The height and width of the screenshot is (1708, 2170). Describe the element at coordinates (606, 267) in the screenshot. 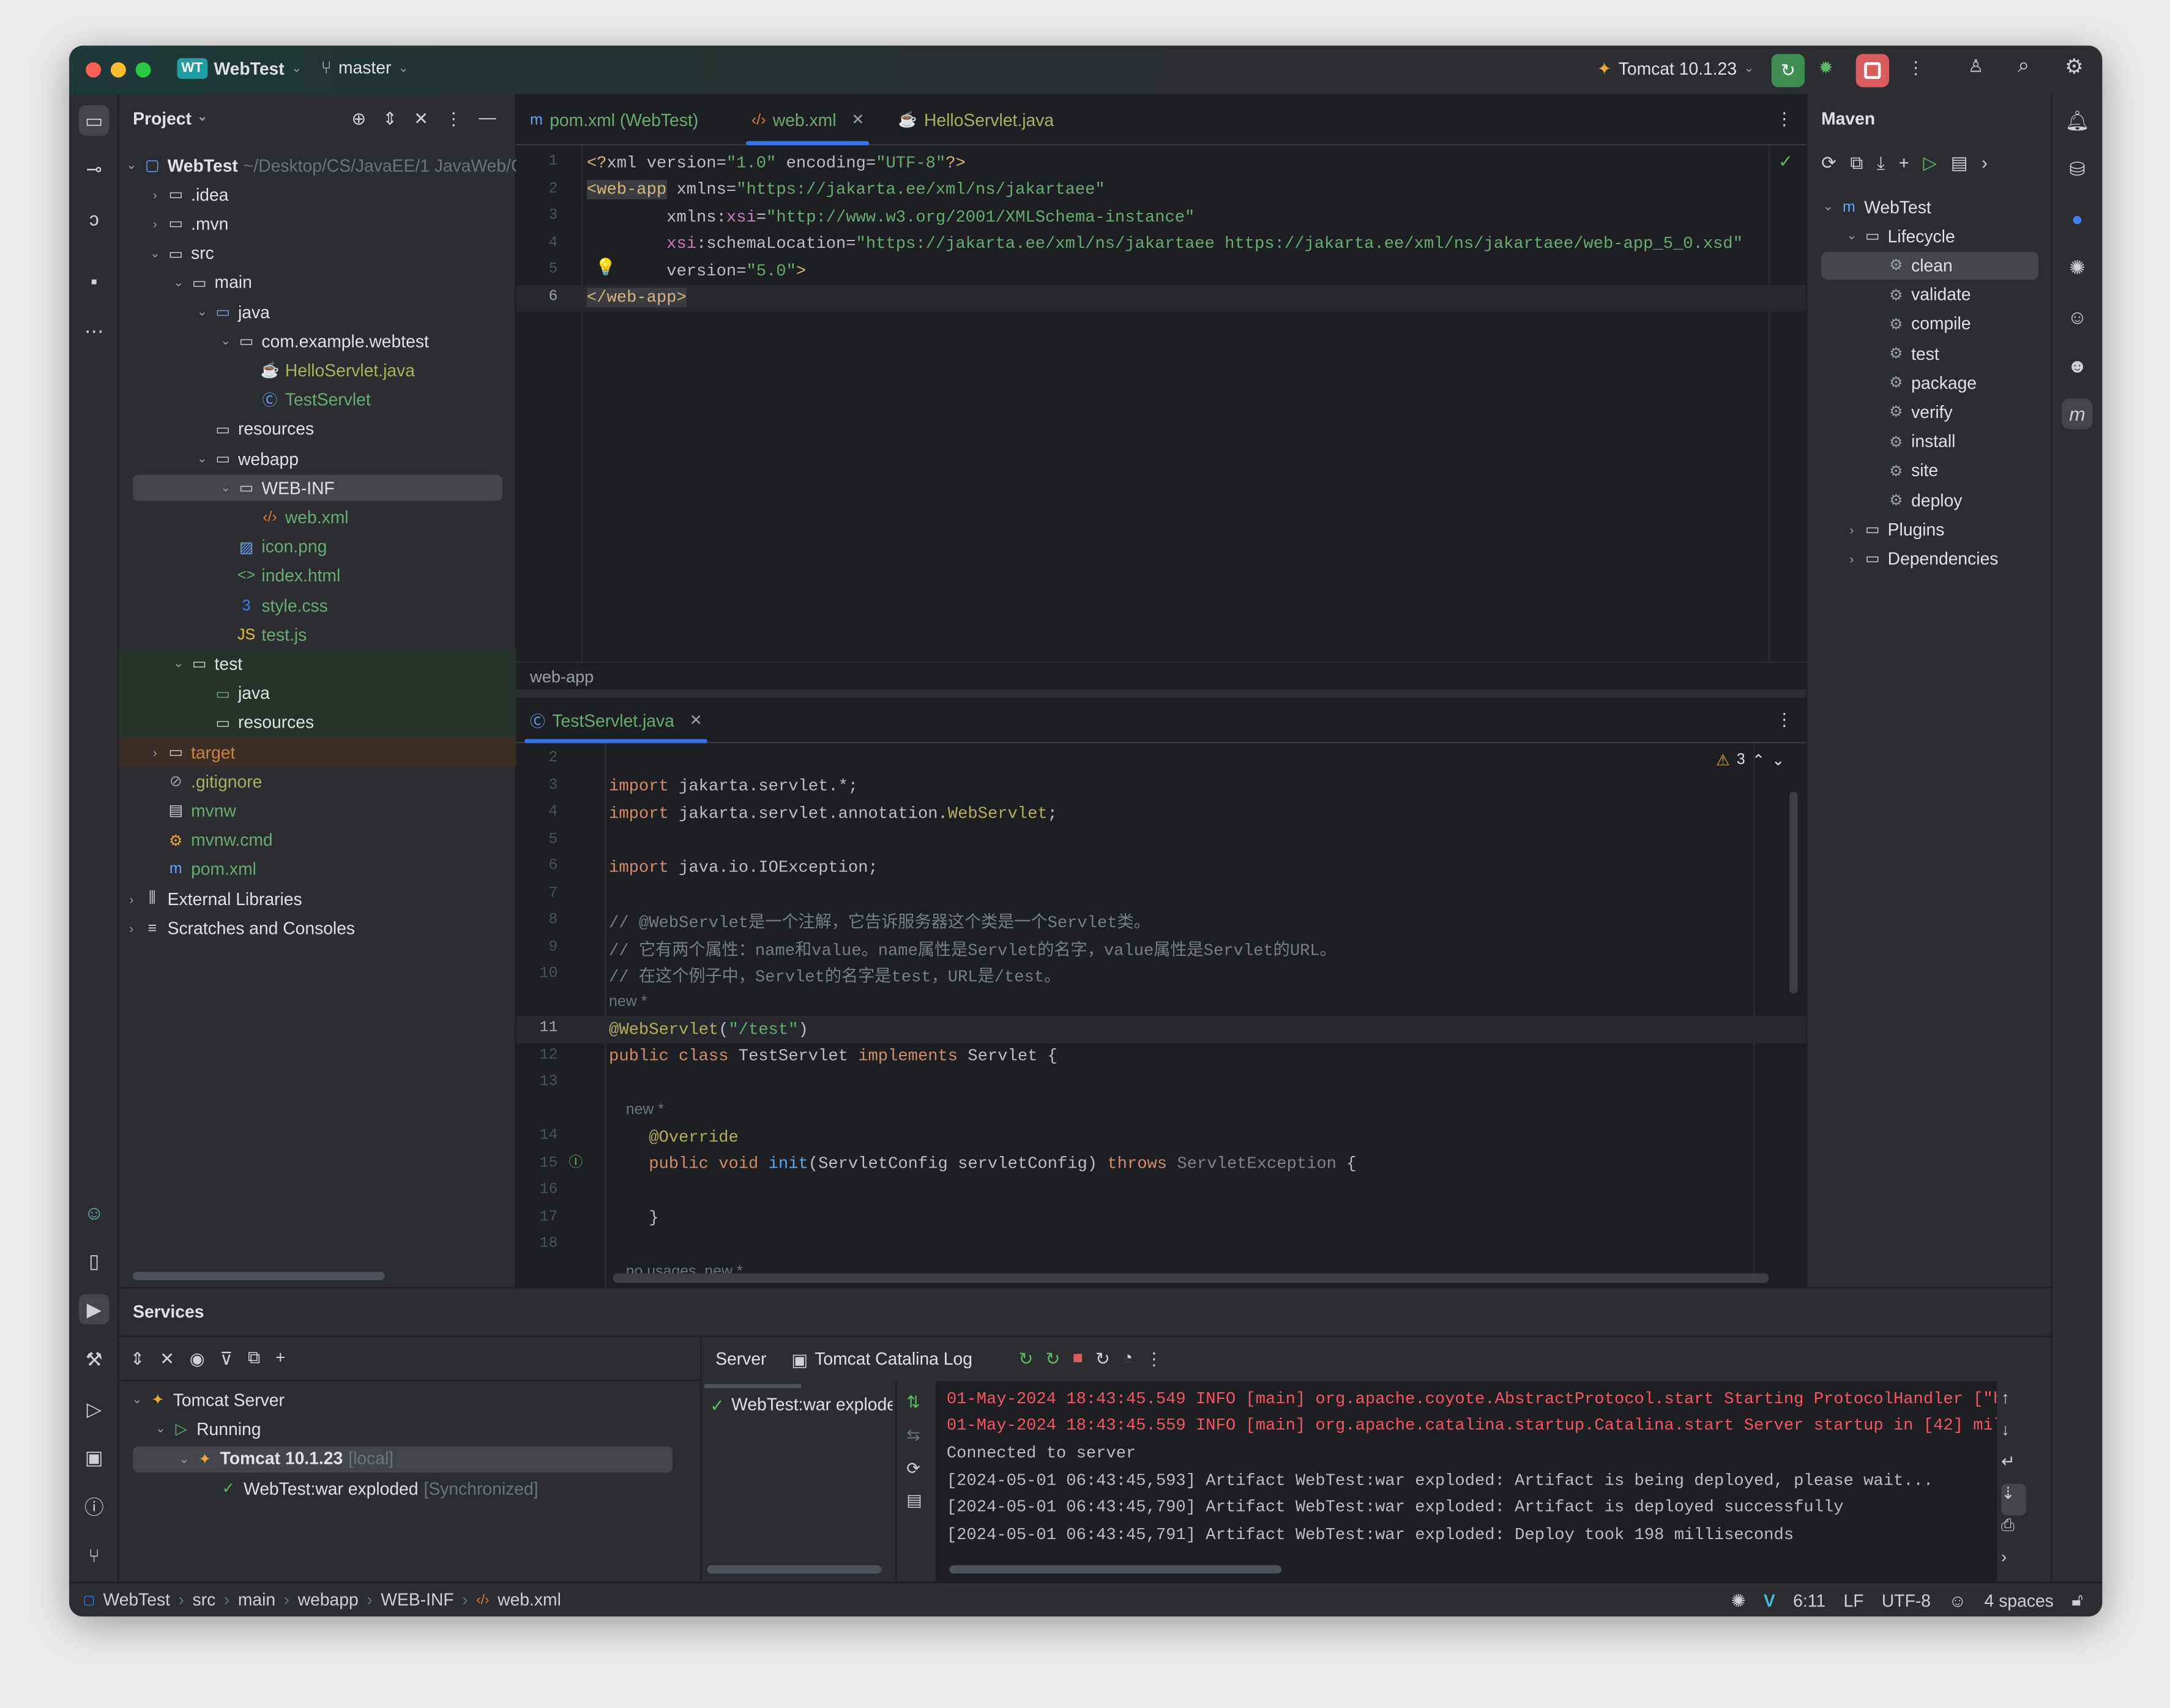

I see `lightbulb-icon: 💡` at that location.